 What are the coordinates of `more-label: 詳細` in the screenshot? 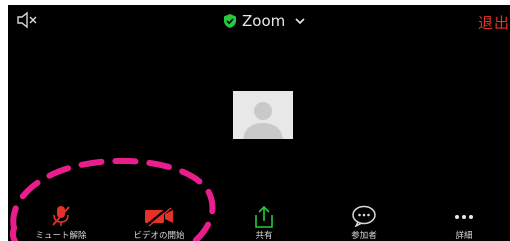 It's located at (464, 236).